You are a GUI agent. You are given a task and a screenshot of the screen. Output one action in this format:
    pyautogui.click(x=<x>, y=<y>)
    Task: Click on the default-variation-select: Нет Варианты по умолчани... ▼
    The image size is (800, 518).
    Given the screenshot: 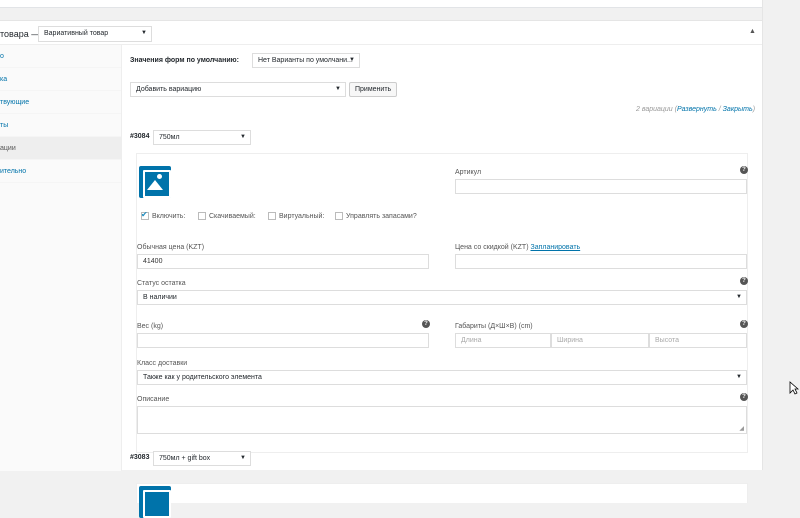 What is the action you would take?
    pyautogui.click(x=306, y=60)
    